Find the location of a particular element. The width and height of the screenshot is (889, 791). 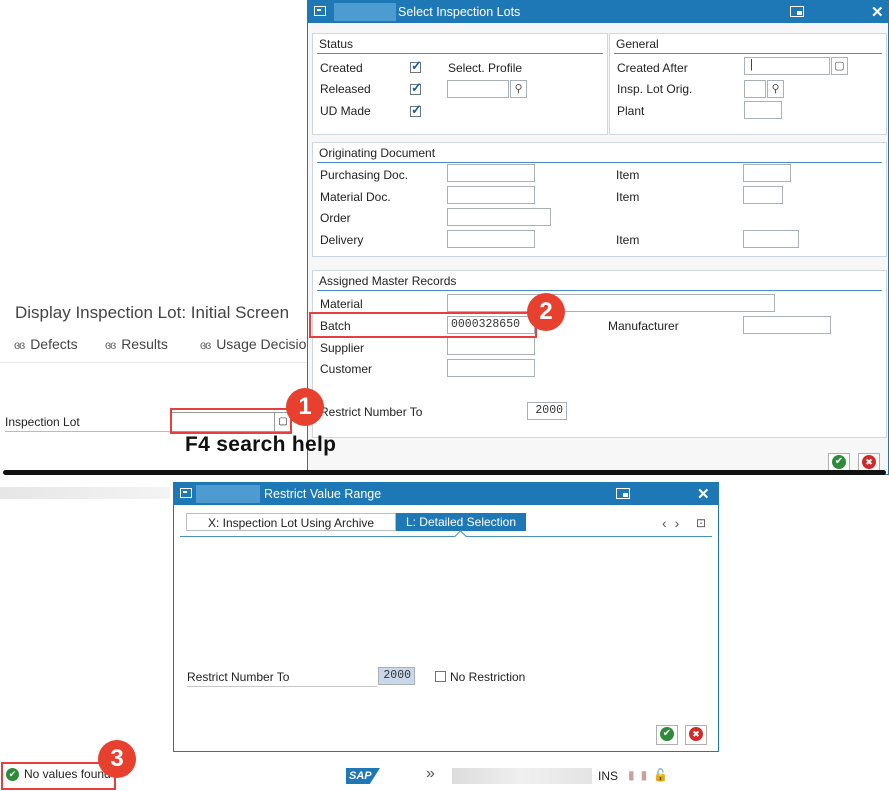

group-title: General is located at coordinates (637, 44).